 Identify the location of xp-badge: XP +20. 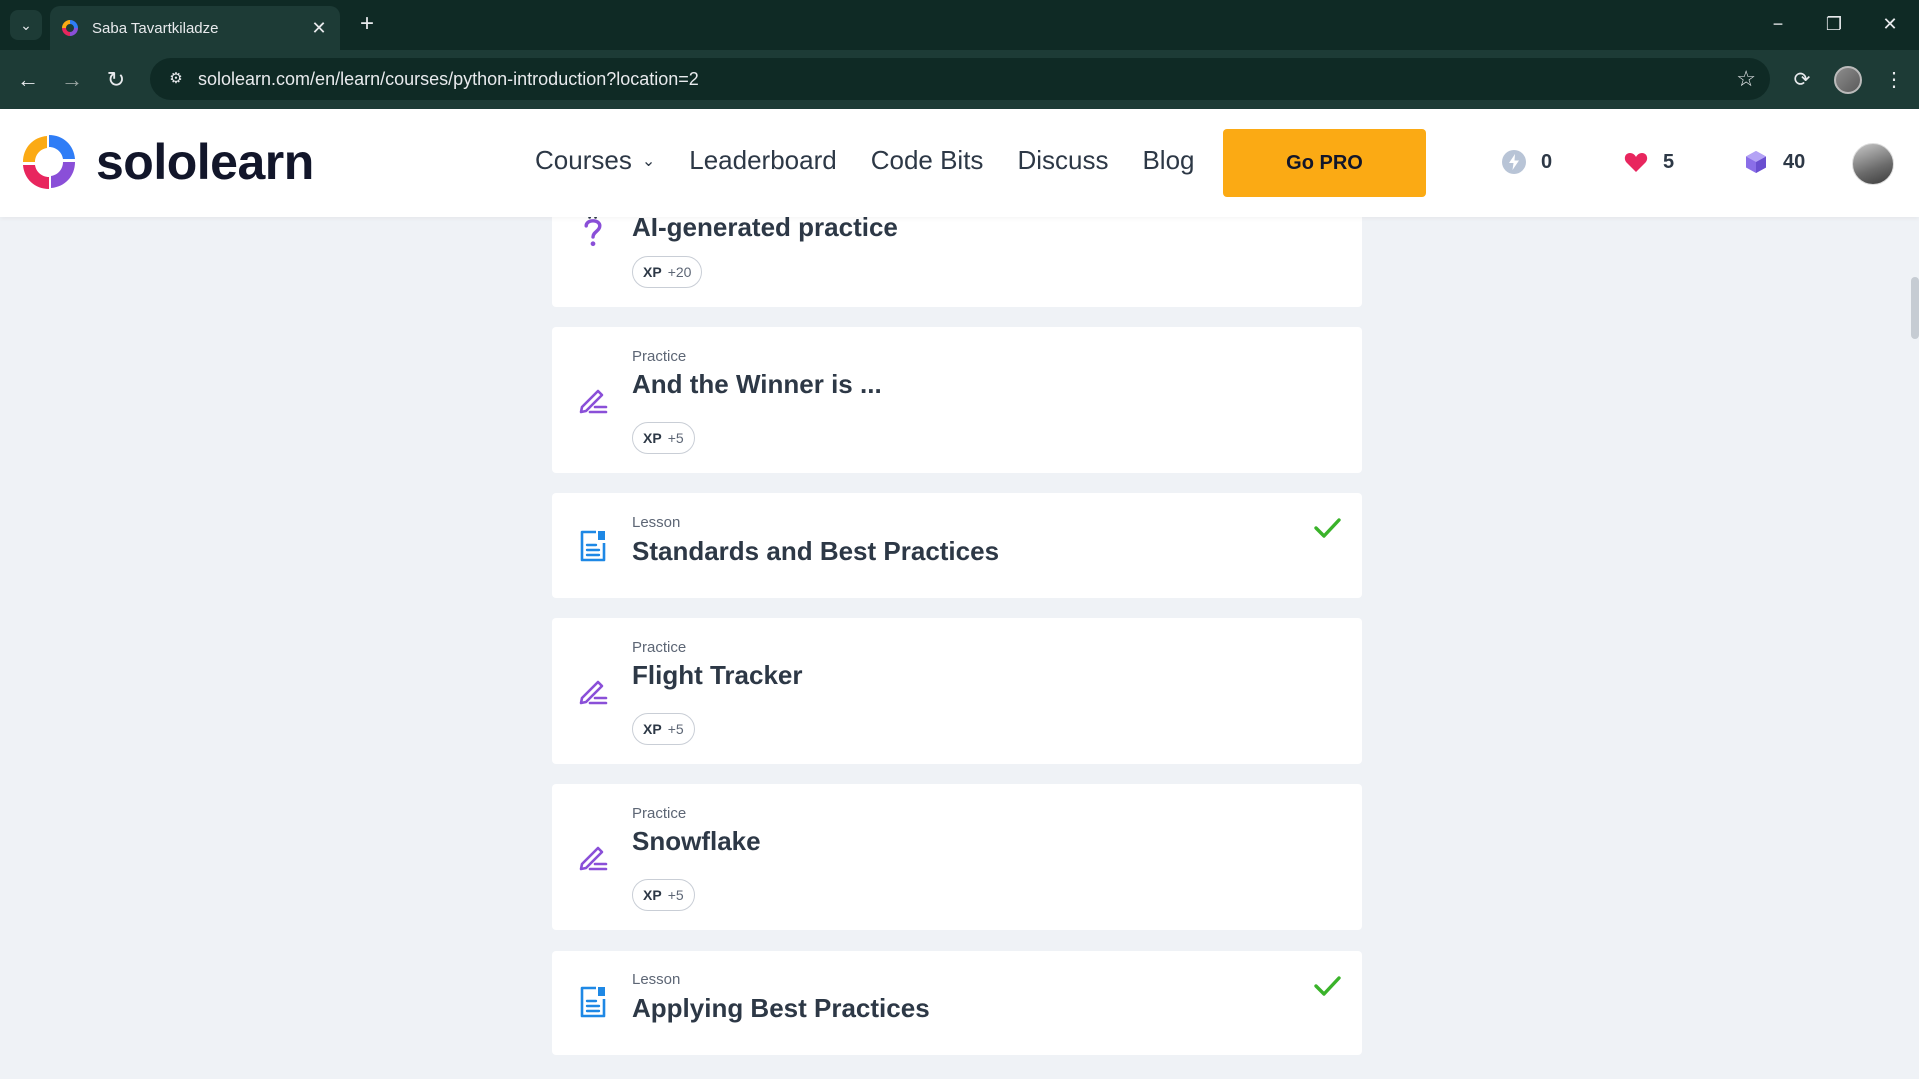
(667, 272).